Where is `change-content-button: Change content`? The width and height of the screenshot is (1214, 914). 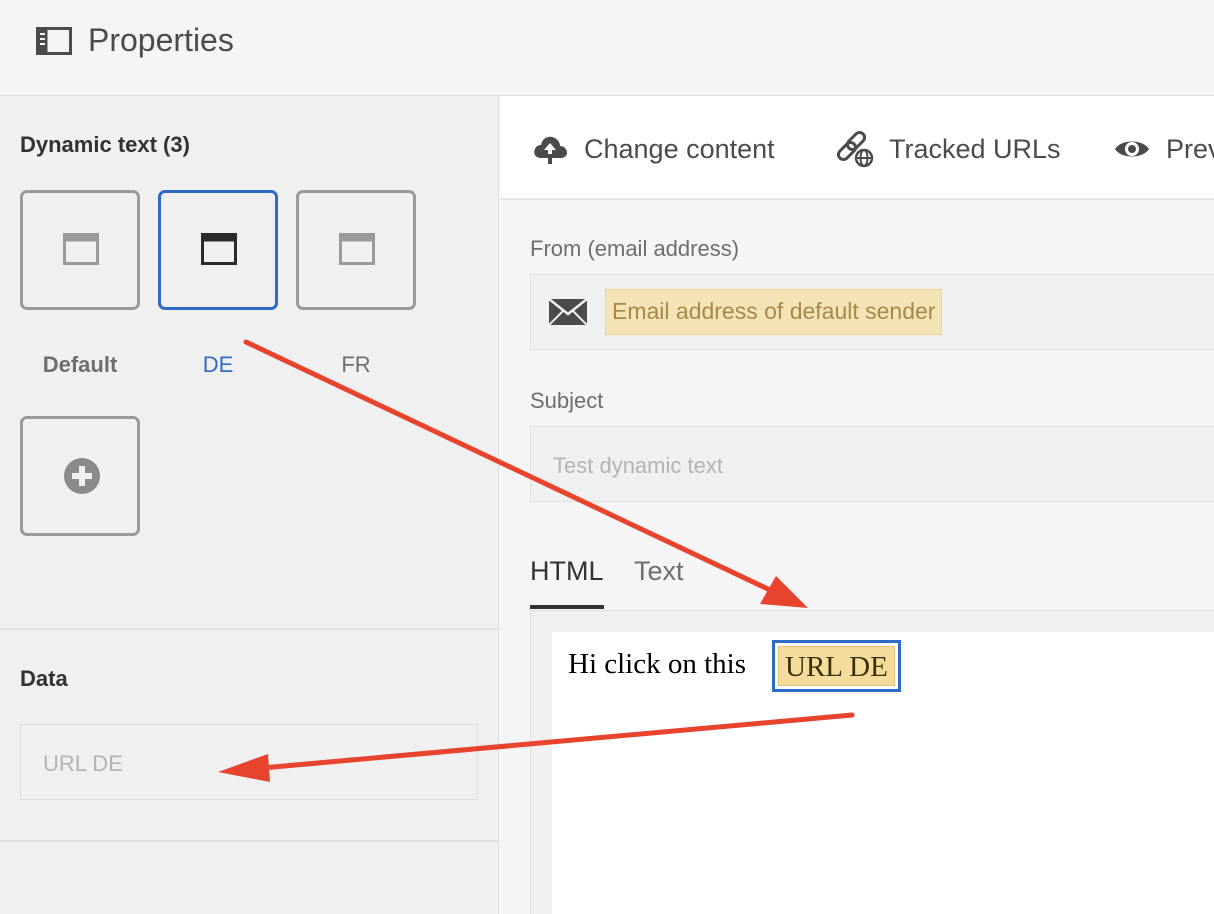
change-content-button: Change content is located at coordinates (657, 150).